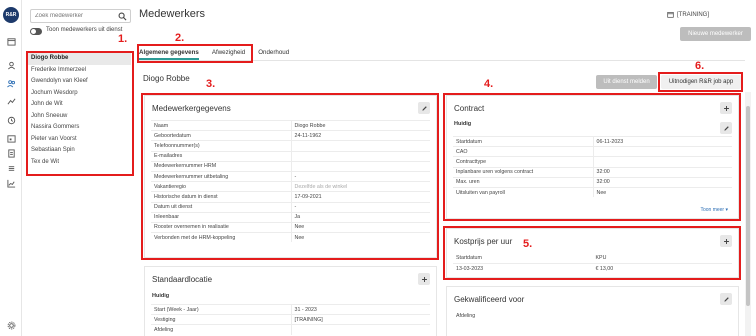 This screenshot has width=756, height=336. I want to click on user-icon, so click(11, 65).